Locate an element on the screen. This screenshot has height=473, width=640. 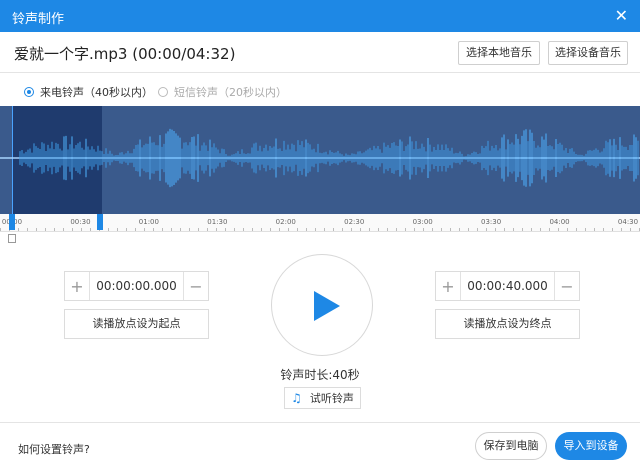
title-bar: 铃声制作 ✕ is located at coordinates (320, 16).